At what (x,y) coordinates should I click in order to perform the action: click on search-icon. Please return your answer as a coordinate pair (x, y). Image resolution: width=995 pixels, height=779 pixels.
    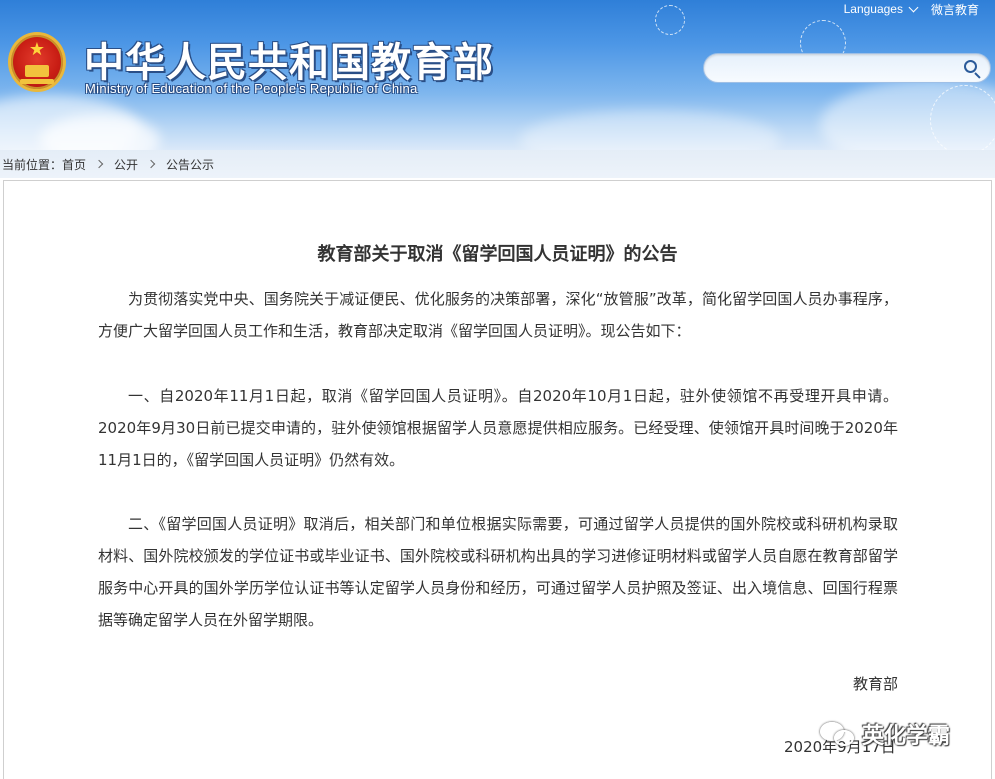
    Looking at the image, I should click on (972, 69).